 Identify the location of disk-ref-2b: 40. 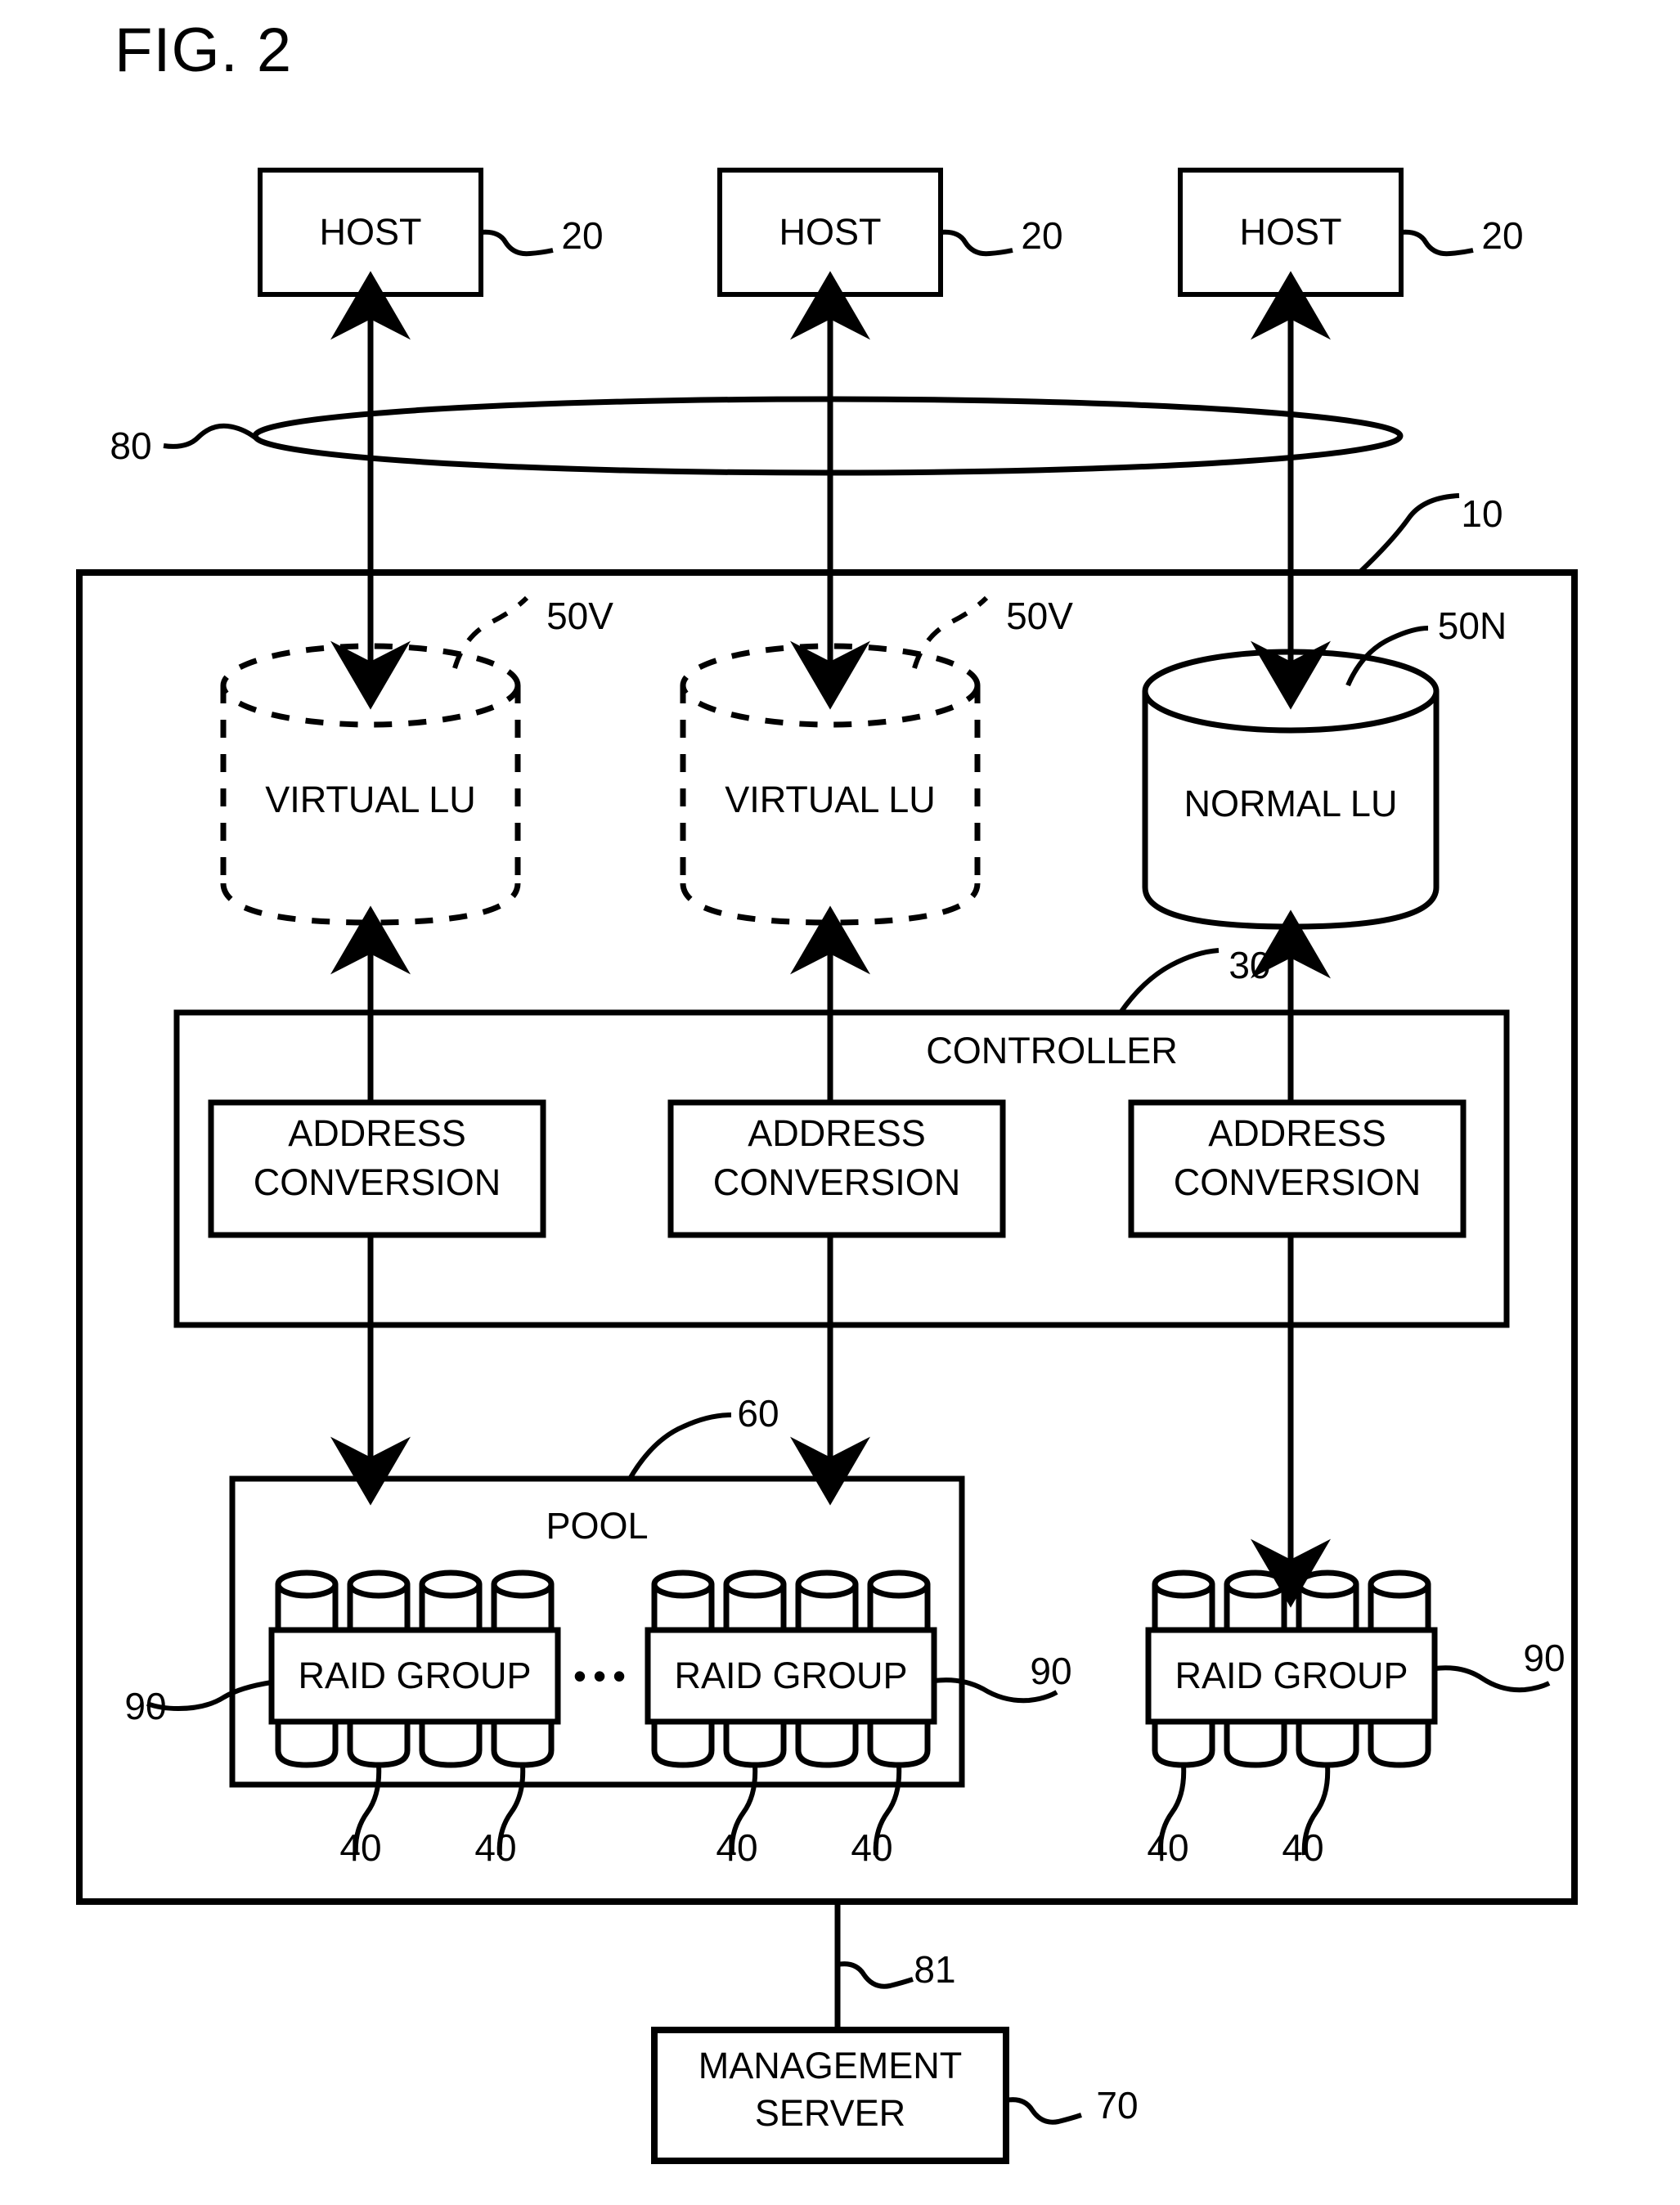
(872, 1847).